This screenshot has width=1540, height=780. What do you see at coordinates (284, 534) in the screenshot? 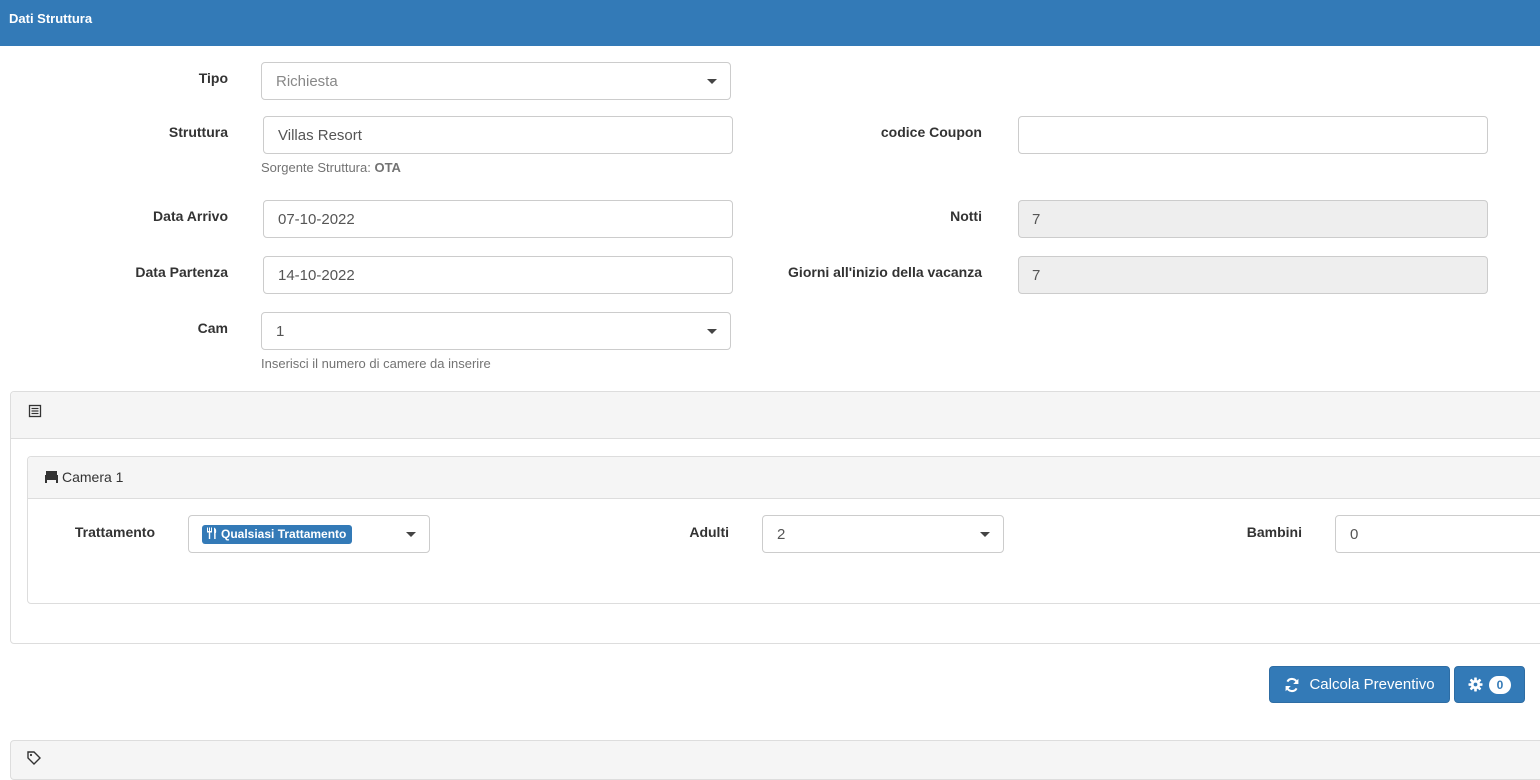
I see `trattamento-value: Qualsiasi Trattamento` at bounding box center [284, 534].